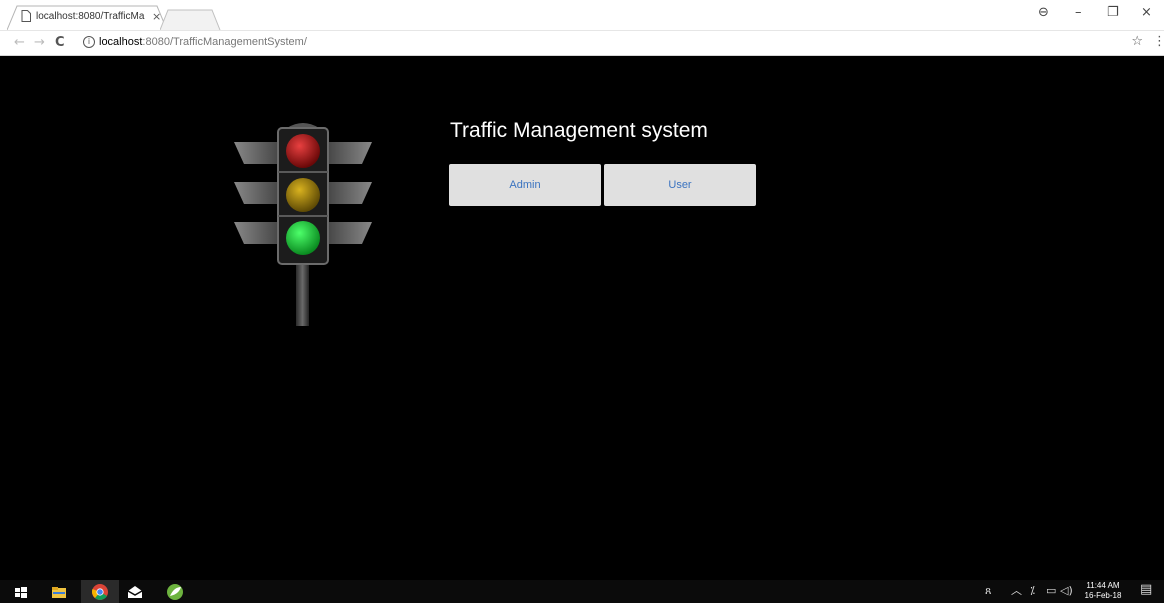 The height and width of the screenshot is (603, 1164). What do you see at coordinates (582, 15) in the screenshot?
I see `tab-strip: localhost:8080/TrafficMa × ⊖ – ❐ ×` at bounding box center [582, 15].